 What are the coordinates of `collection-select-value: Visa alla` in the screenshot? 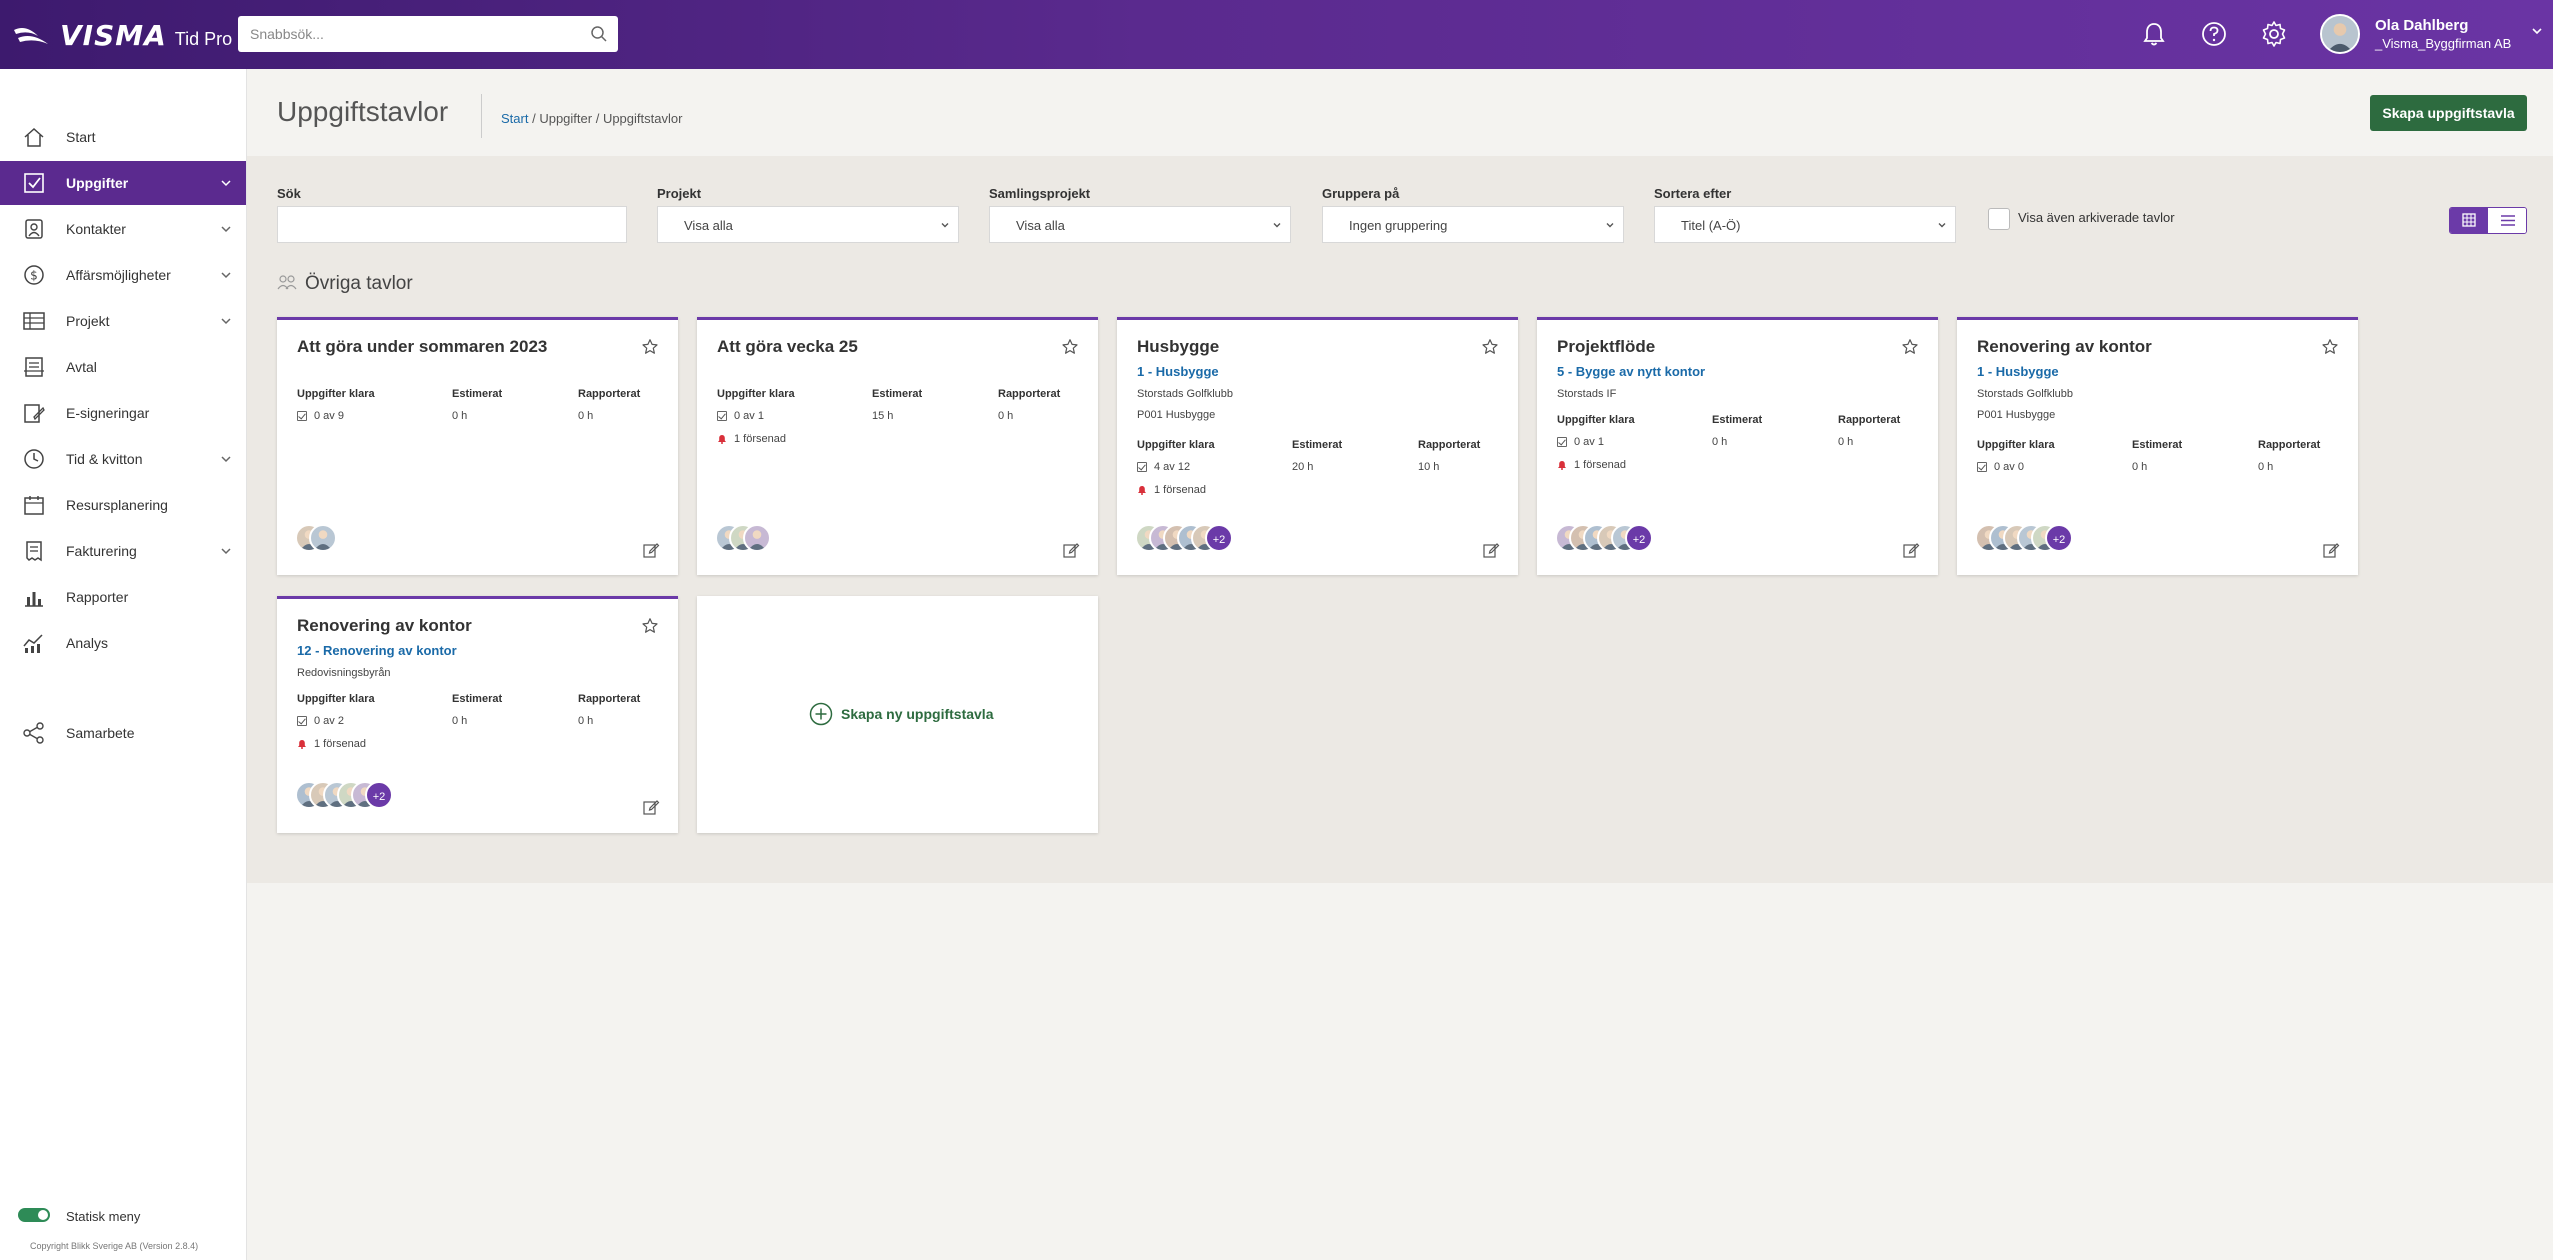 It's located at (1040, 225).